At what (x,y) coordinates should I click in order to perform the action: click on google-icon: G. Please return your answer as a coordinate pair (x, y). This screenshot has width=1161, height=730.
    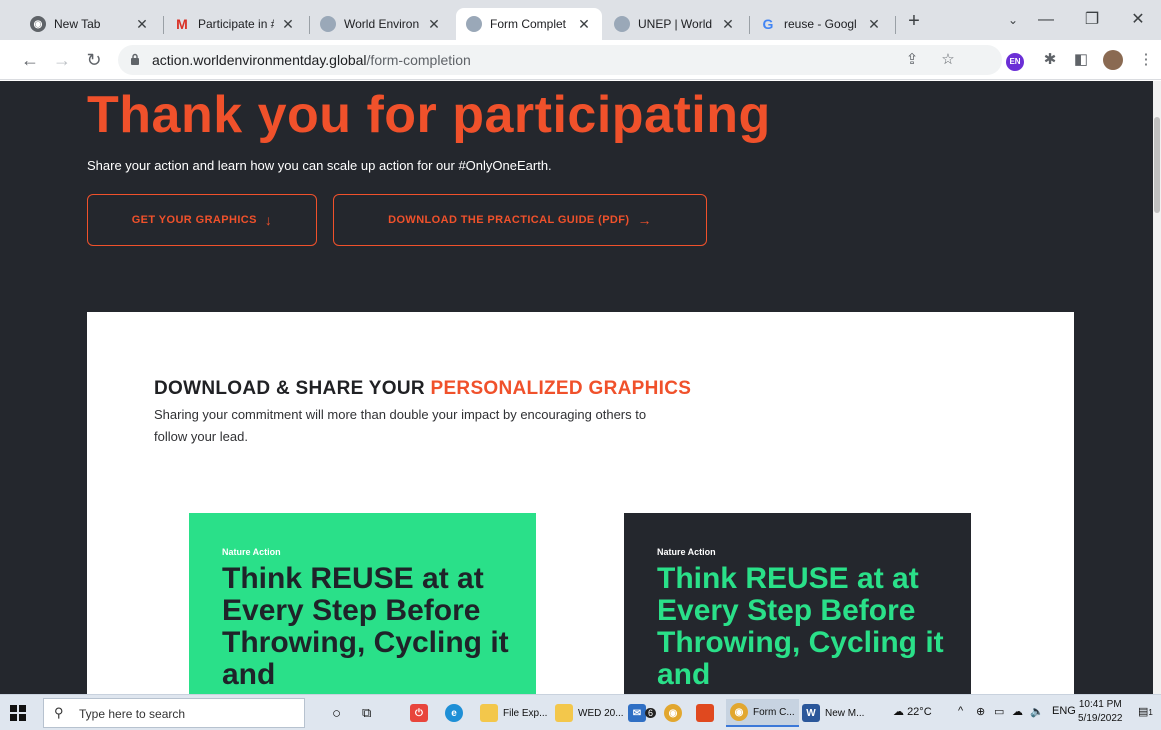
    Looking at the image, I should click on (768, 24).